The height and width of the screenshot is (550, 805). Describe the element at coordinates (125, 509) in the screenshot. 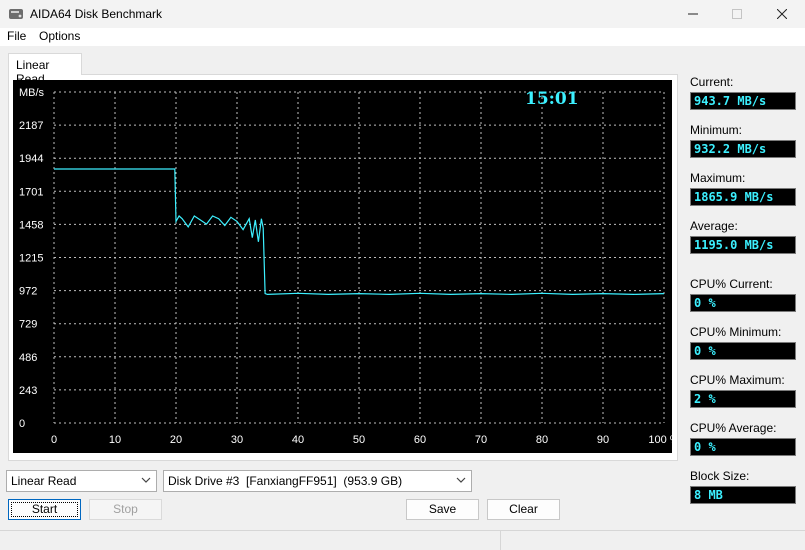

I see `stop-button: Stop` at that location.